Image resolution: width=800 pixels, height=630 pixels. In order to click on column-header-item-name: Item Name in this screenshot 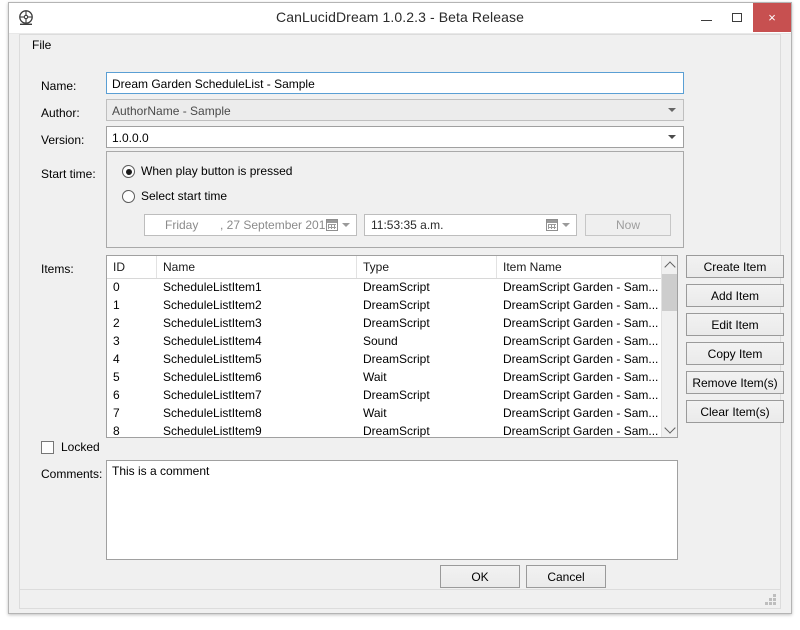, I will do `click(580, 267)`.